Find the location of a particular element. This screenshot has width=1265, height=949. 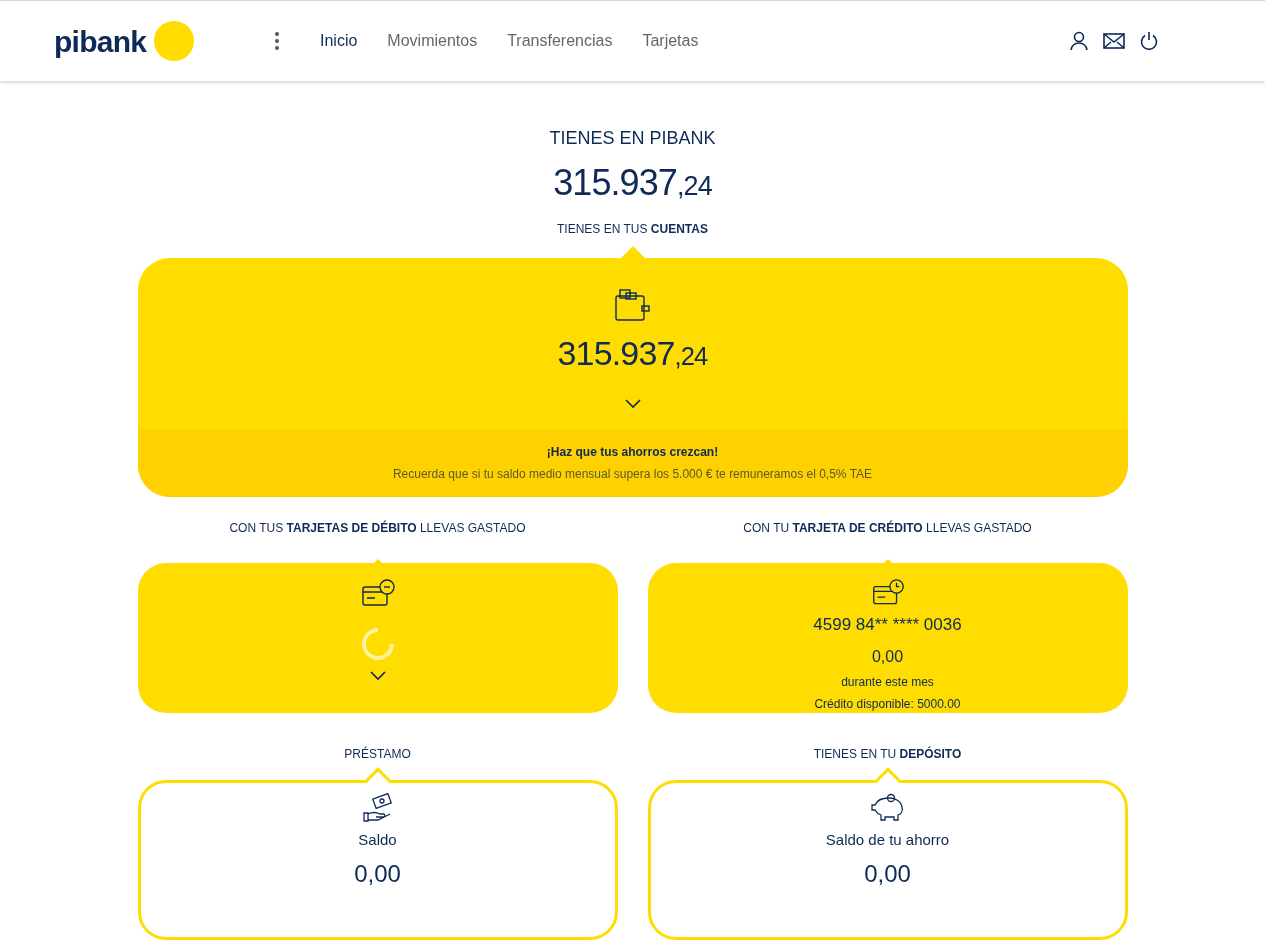

card-number: 4599 84** **** 0036 is located at coordinates (887, 624).